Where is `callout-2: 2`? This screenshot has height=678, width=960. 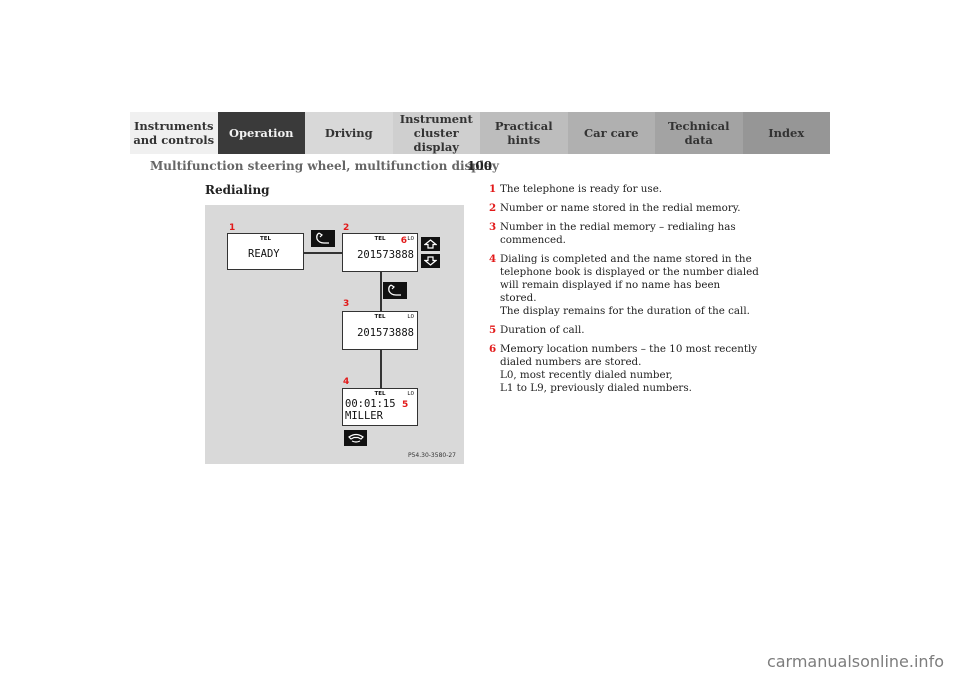 callout-2: 2 is located at coordinates (346, 228).